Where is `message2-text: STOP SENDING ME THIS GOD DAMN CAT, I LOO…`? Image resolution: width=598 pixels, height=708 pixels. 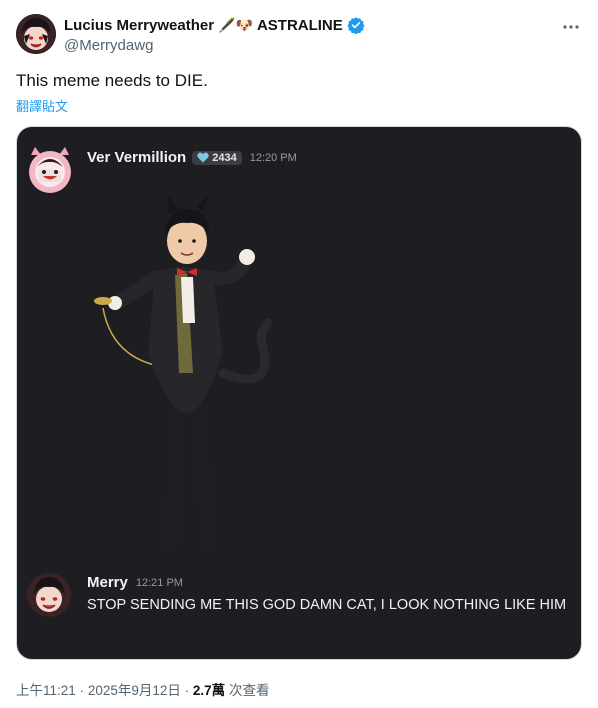
message2-text: STOP SENDING ME THIS GOD DAMN CAT, I LOO… is located at coordinates (327, 605).